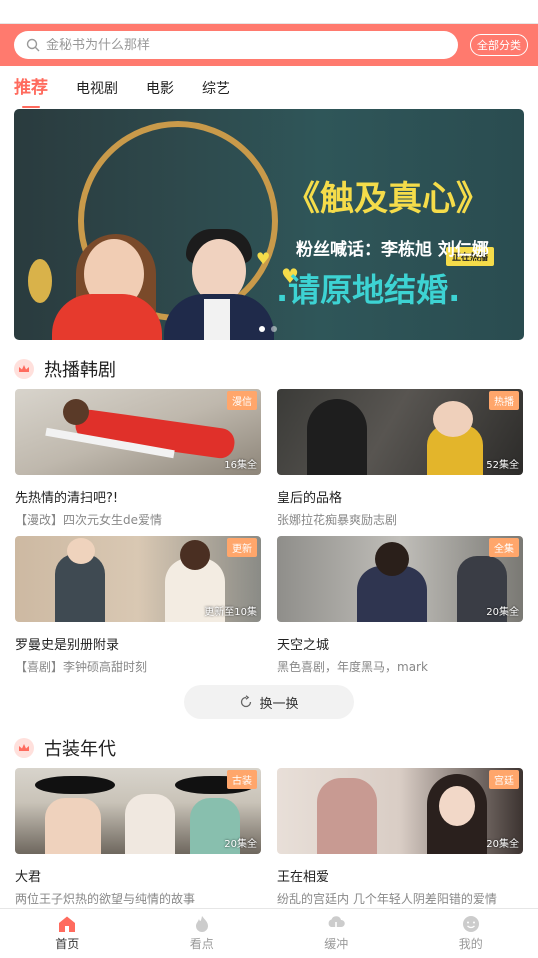 This screenshot has height=958, width=538. Describe the element at coordinates (67, 645) in the screenshot. I see `drama-title: 罗曼史是别册附录` at that location.